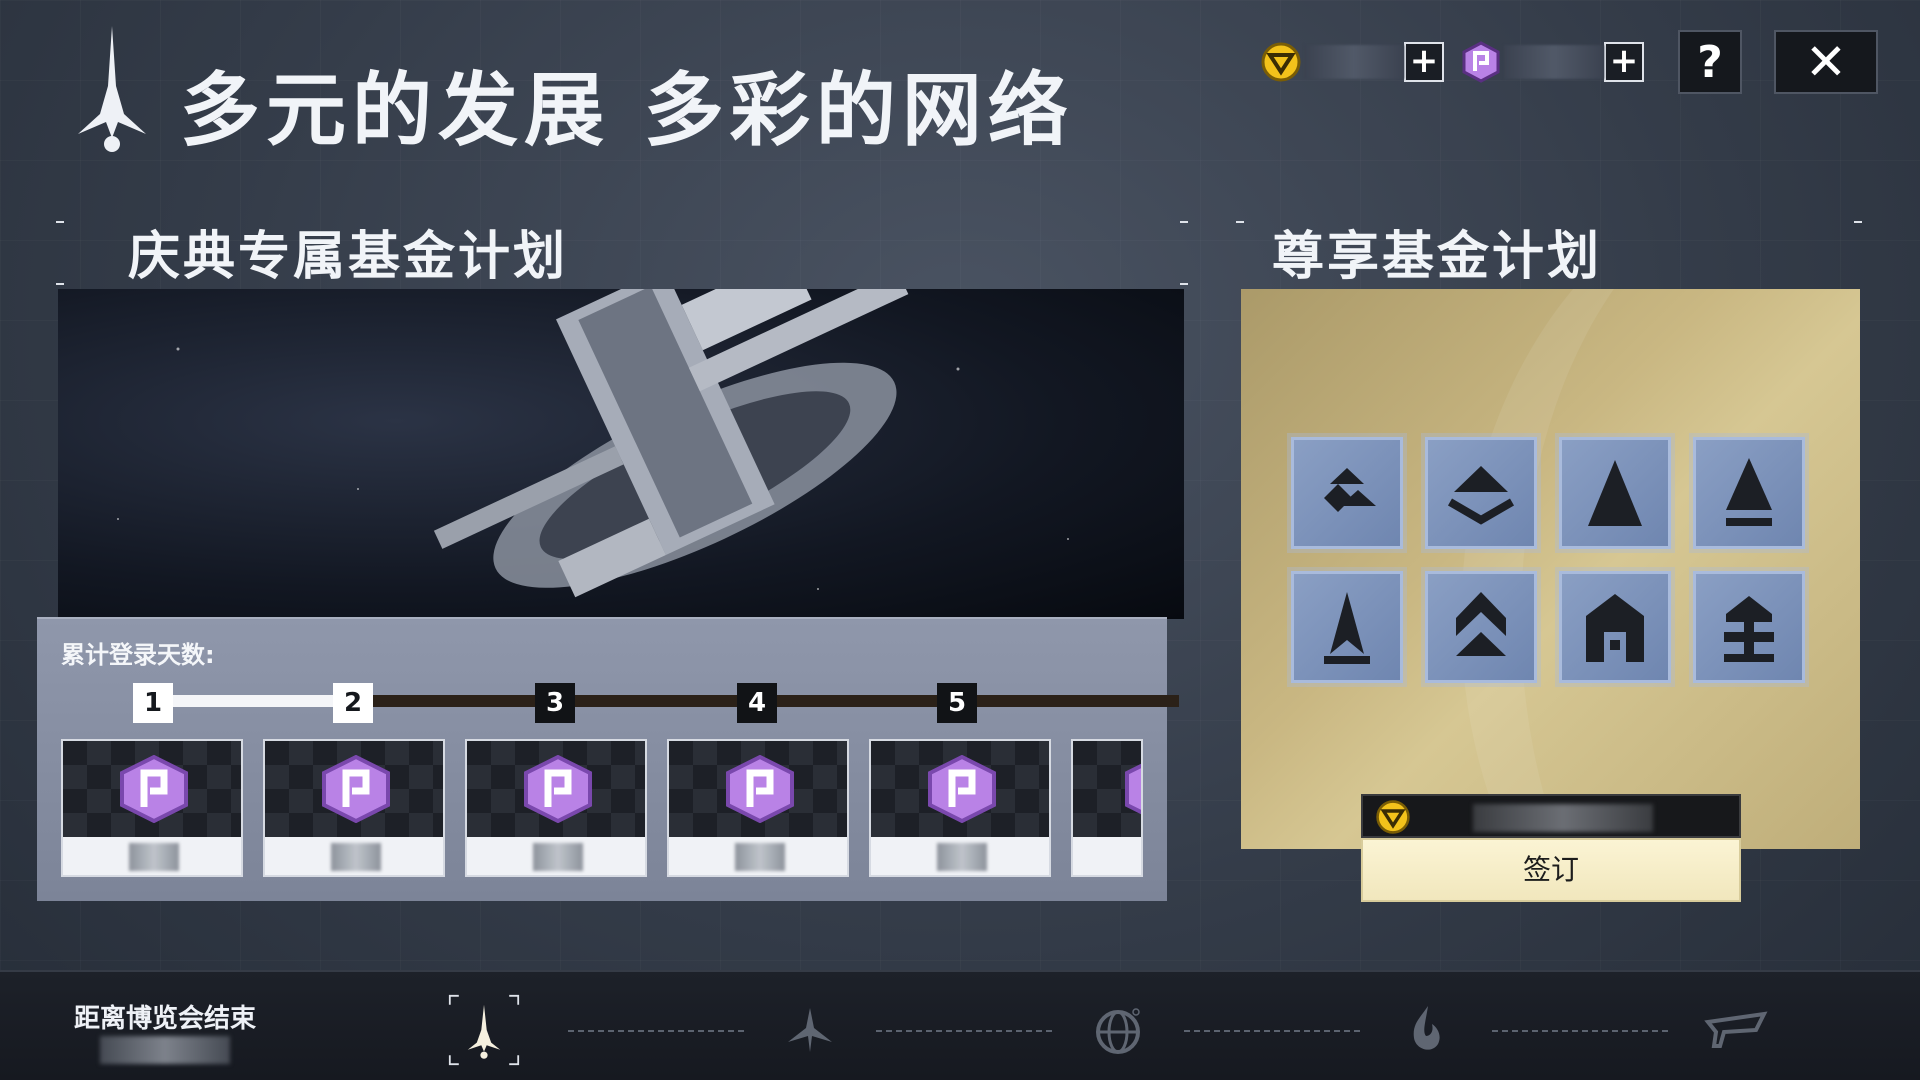 This screenshot has width=1920, height=1080. I want to click on add-gold-button: +, so click(1424, 62).